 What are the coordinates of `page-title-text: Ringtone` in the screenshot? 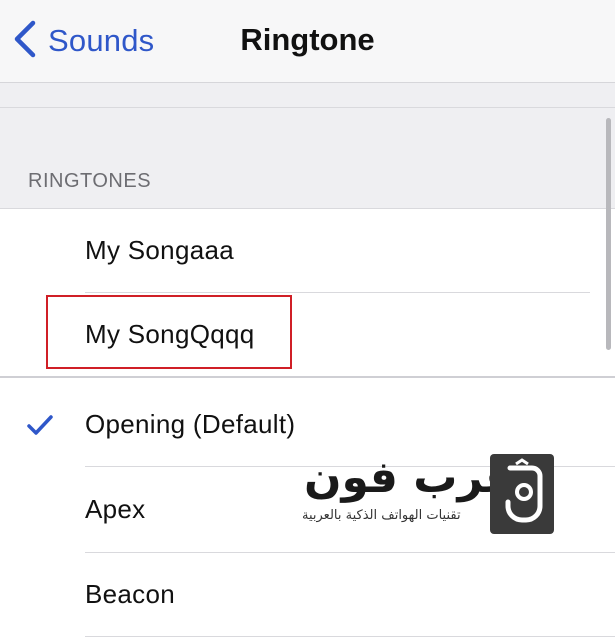 It's located at (307, 39).